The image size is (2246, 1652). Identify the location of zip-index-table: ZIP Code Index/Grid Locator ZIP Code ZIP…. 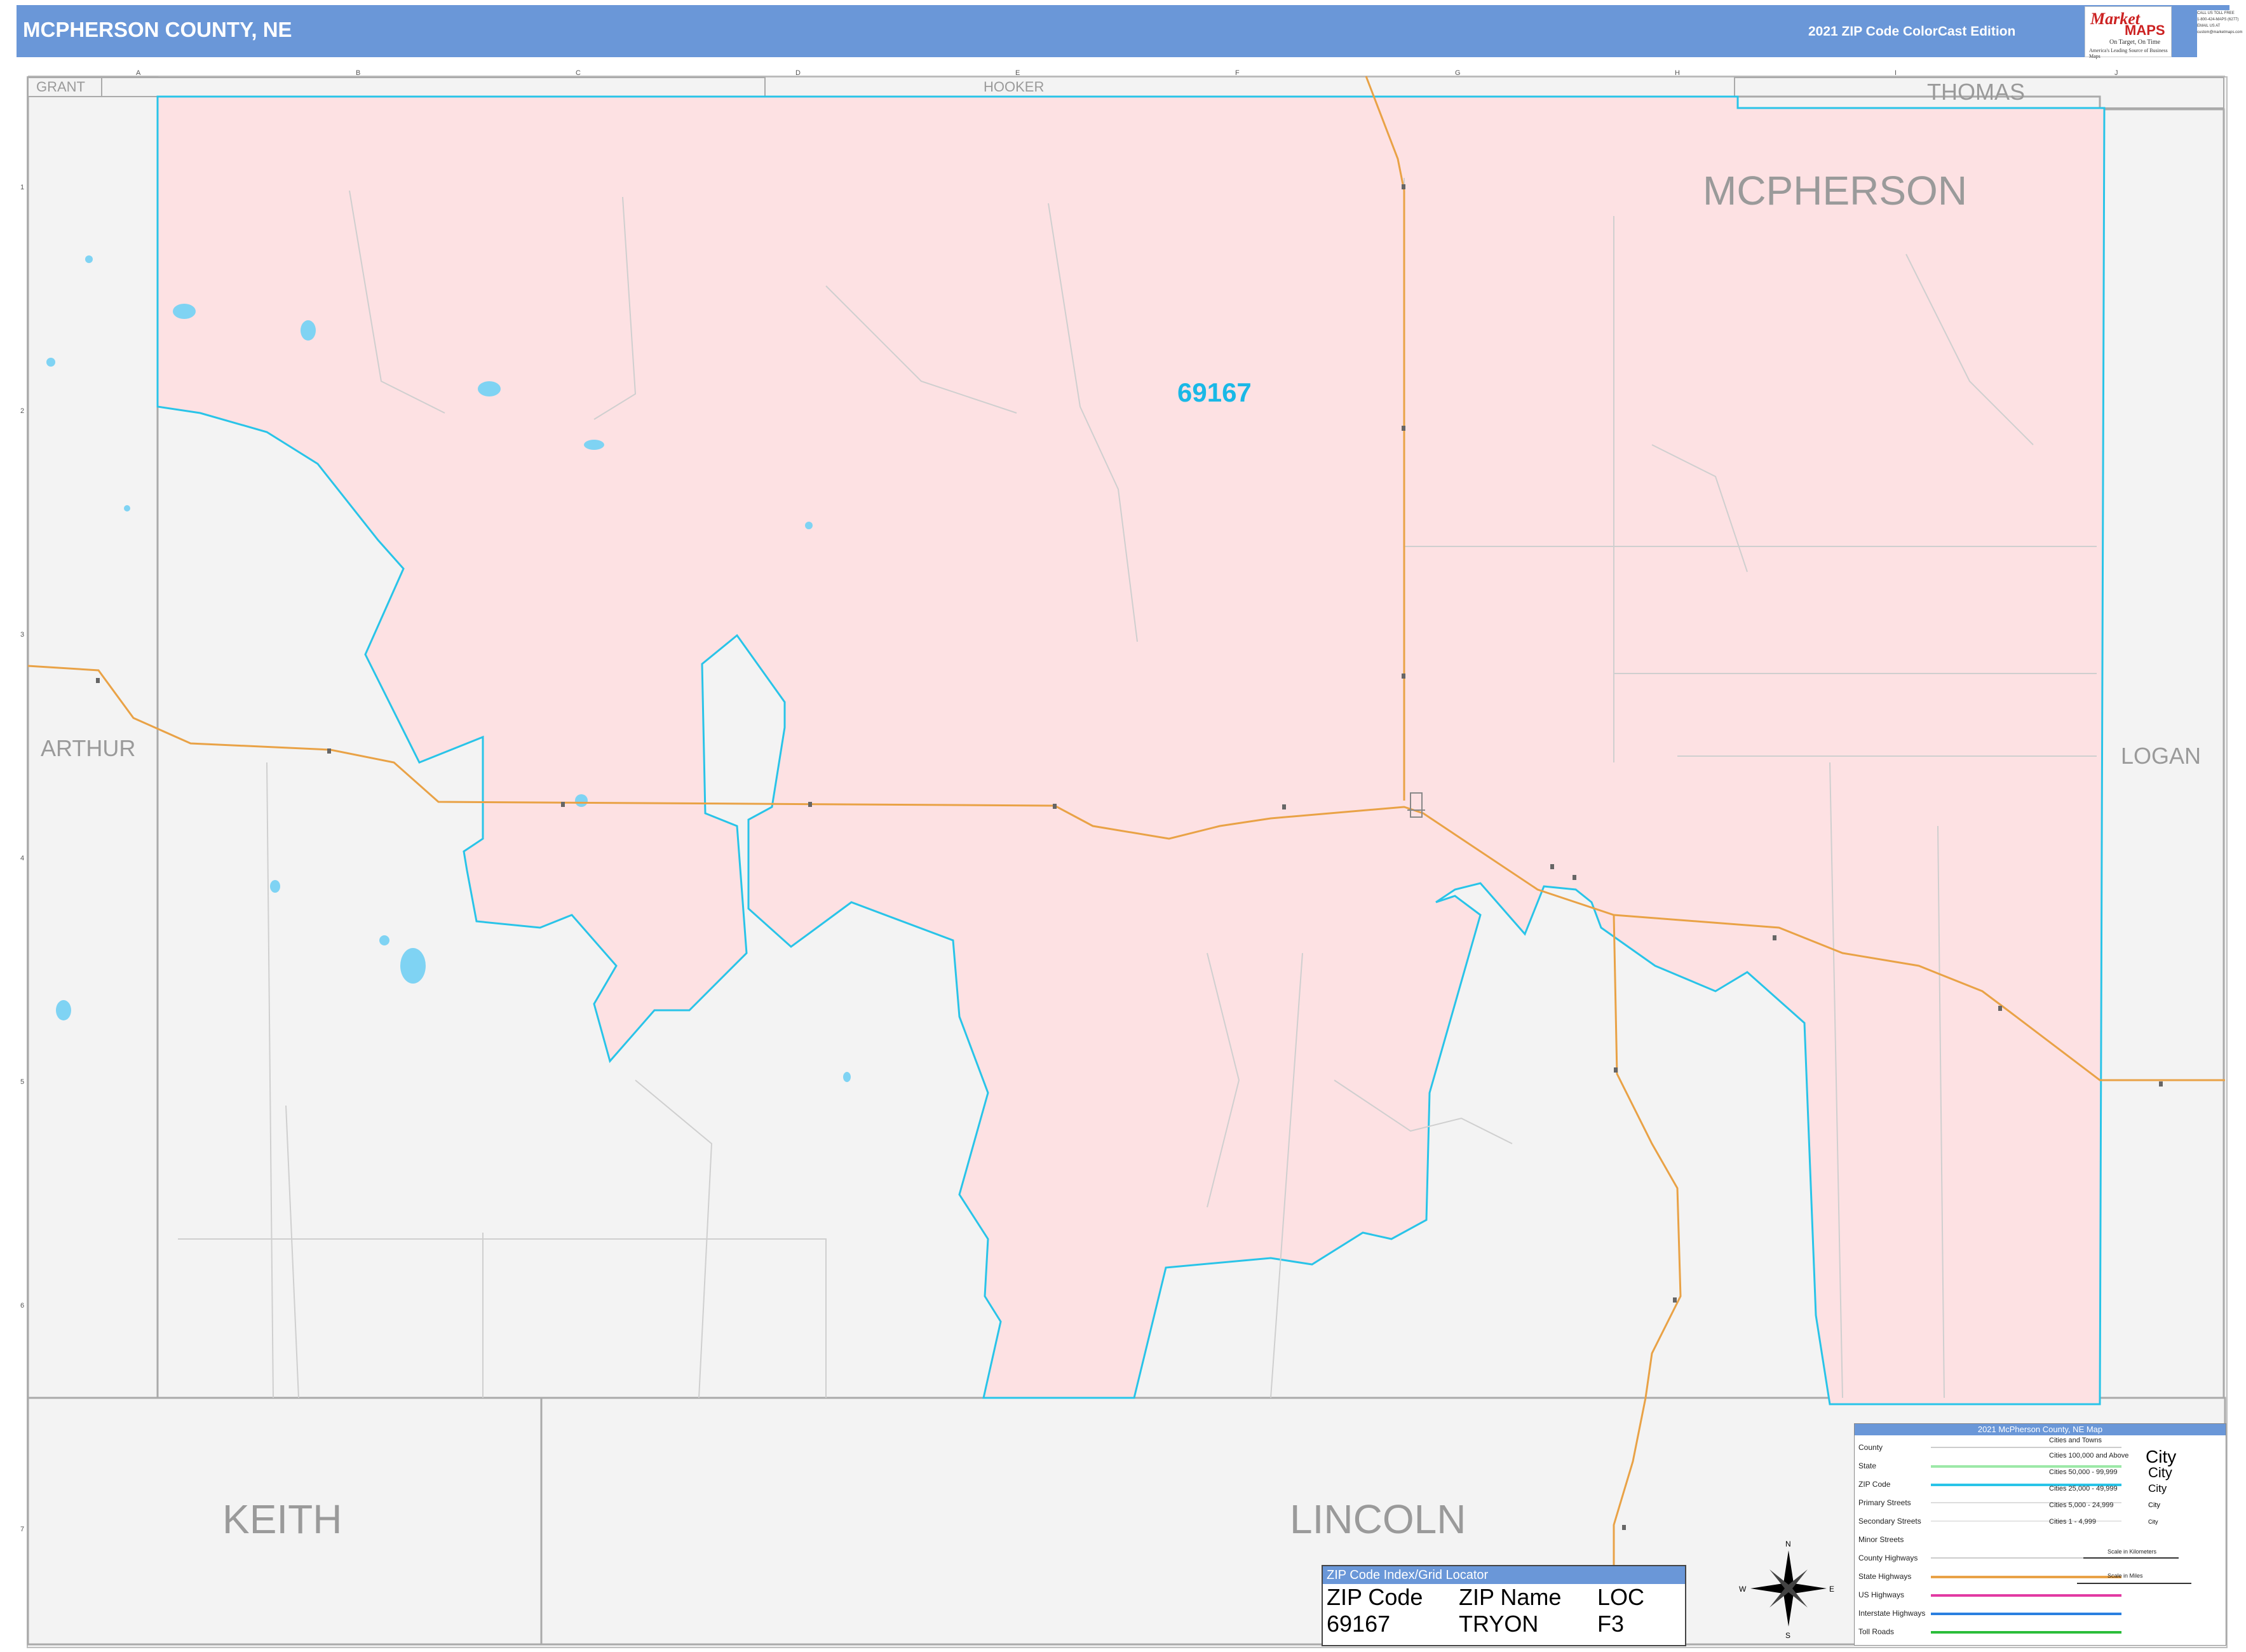
(1504, 1605).